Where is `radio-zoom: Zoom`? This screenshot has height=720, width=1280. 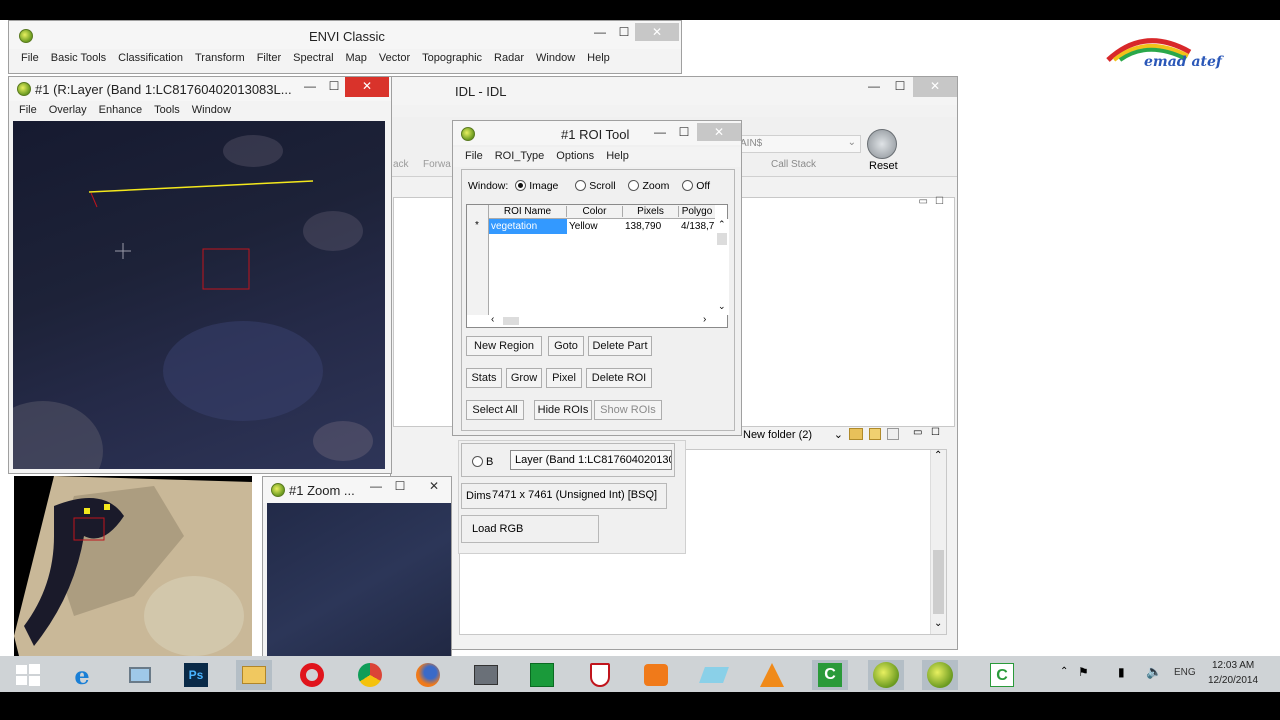 radio-zoom: Zoom is located at coordinates (648, 186).